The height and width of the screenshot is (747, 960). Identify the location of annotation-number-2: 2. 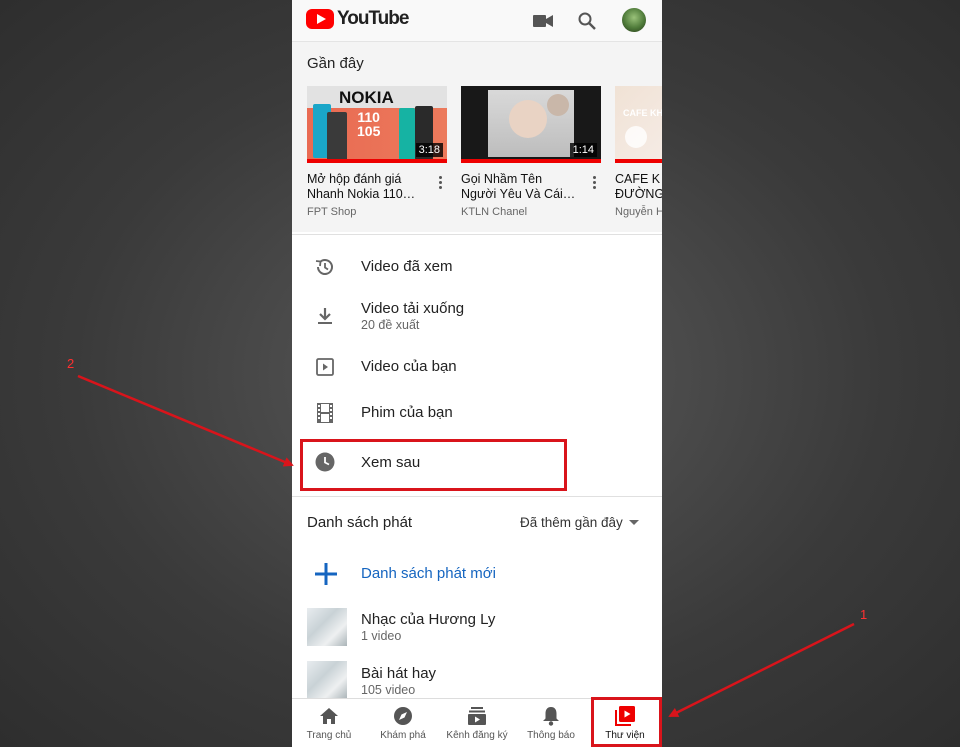
(71, 363).